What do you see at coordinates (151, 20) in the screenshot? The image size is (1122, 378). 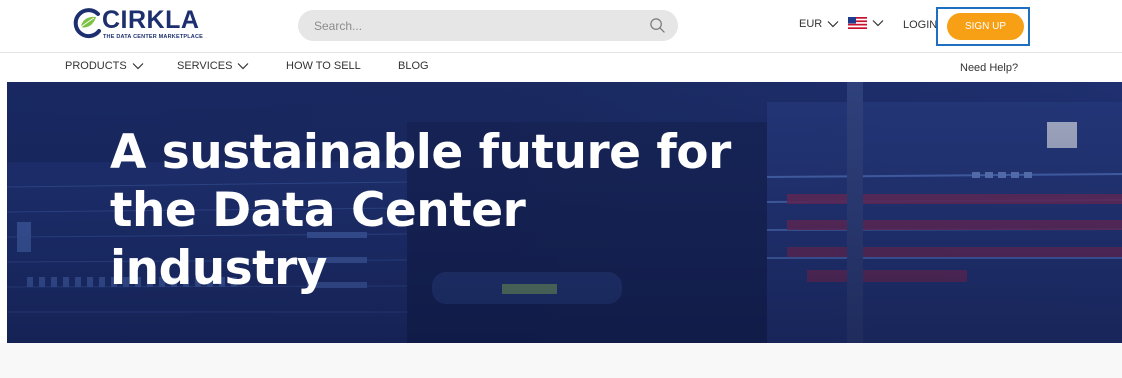 I see `logo-wordmark: CIRKLA` at bounding box center [151, 20].